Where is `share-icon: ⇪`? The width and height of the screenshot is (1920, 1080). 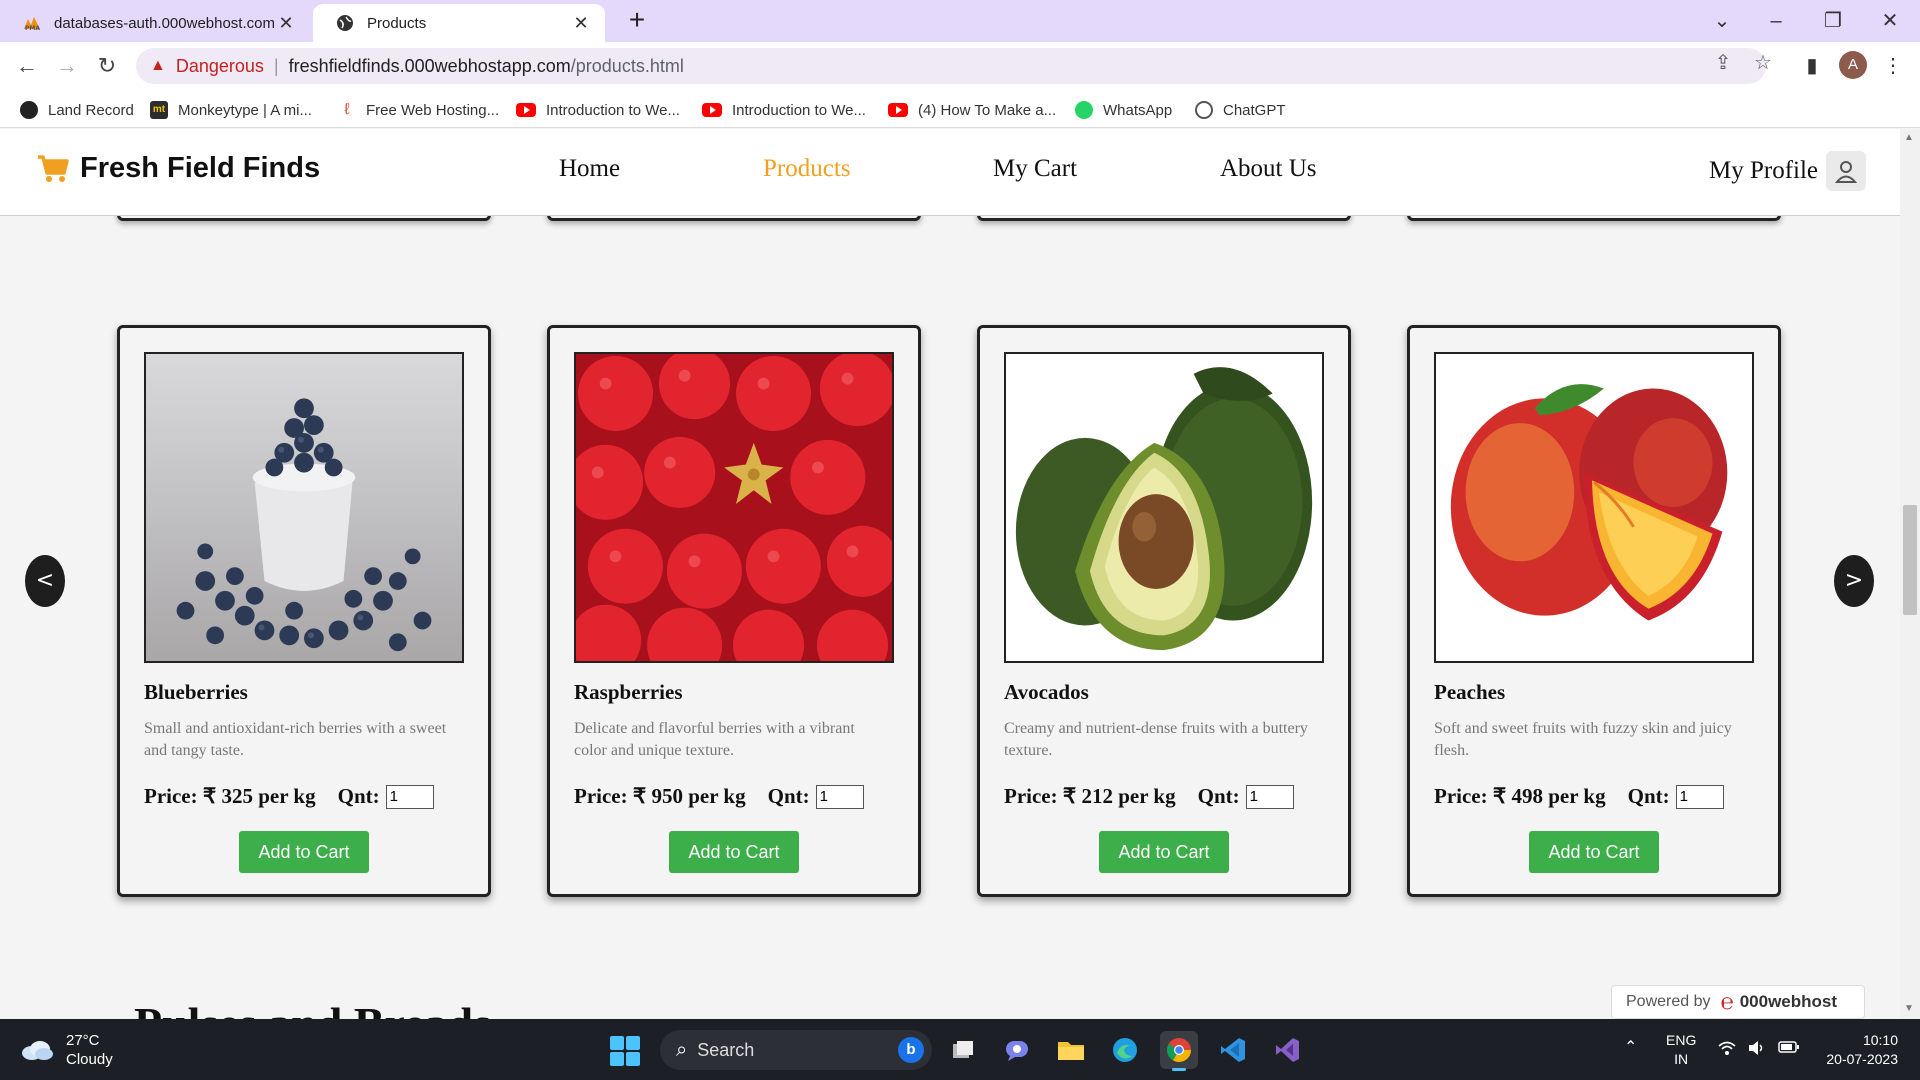
share-icon: ⇪ is located at coordinates (1723, 62).